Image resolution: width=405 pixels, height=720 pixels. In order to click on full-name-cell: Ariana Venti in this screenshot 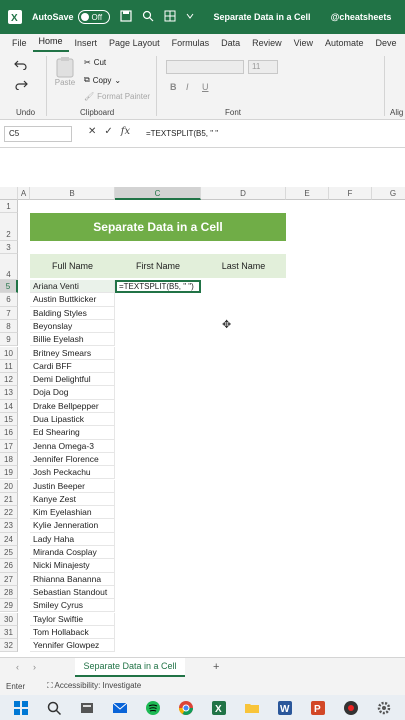, I will do `click(72, 287)`.